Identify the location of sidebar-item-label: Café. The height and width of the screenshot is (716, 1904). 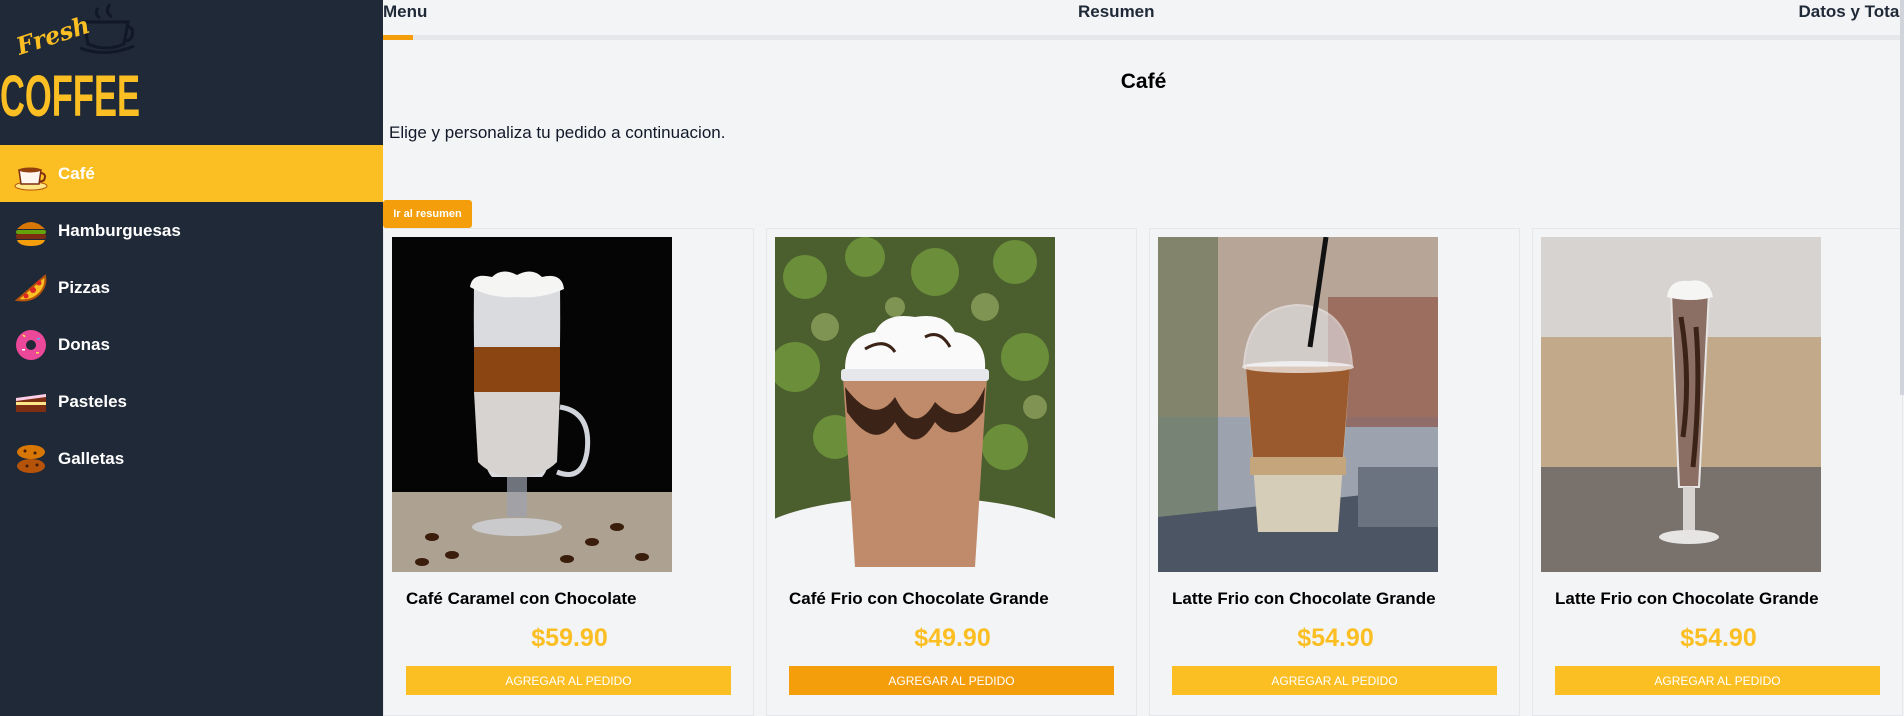
(76, 173).